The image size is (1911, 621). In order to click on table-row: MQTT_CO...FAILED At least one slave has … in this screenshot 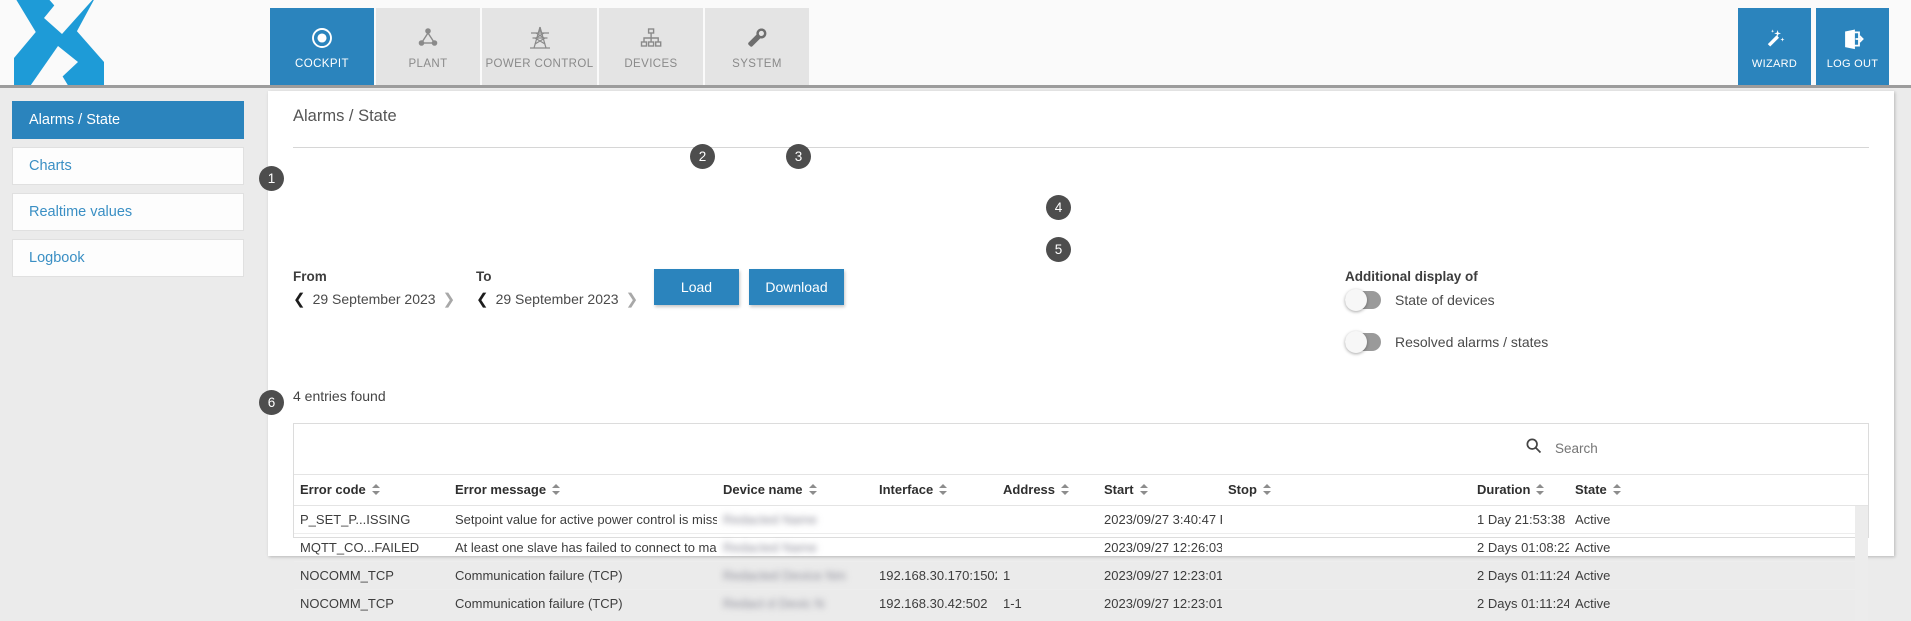, I will do `click(1081, 548)`.